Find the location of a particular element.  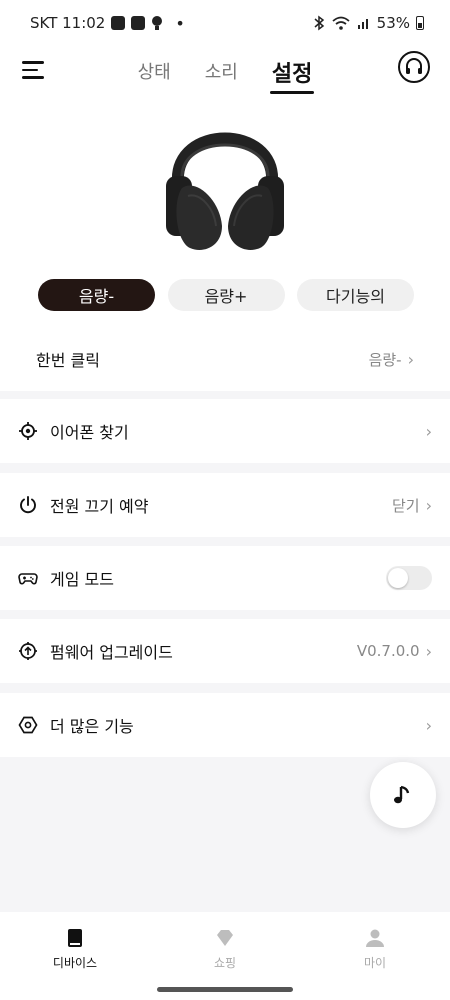

firmware-upgrade-row: 펌웨어 업그레이드 V0.7.0.0 › is located at coordinates (225, 651).